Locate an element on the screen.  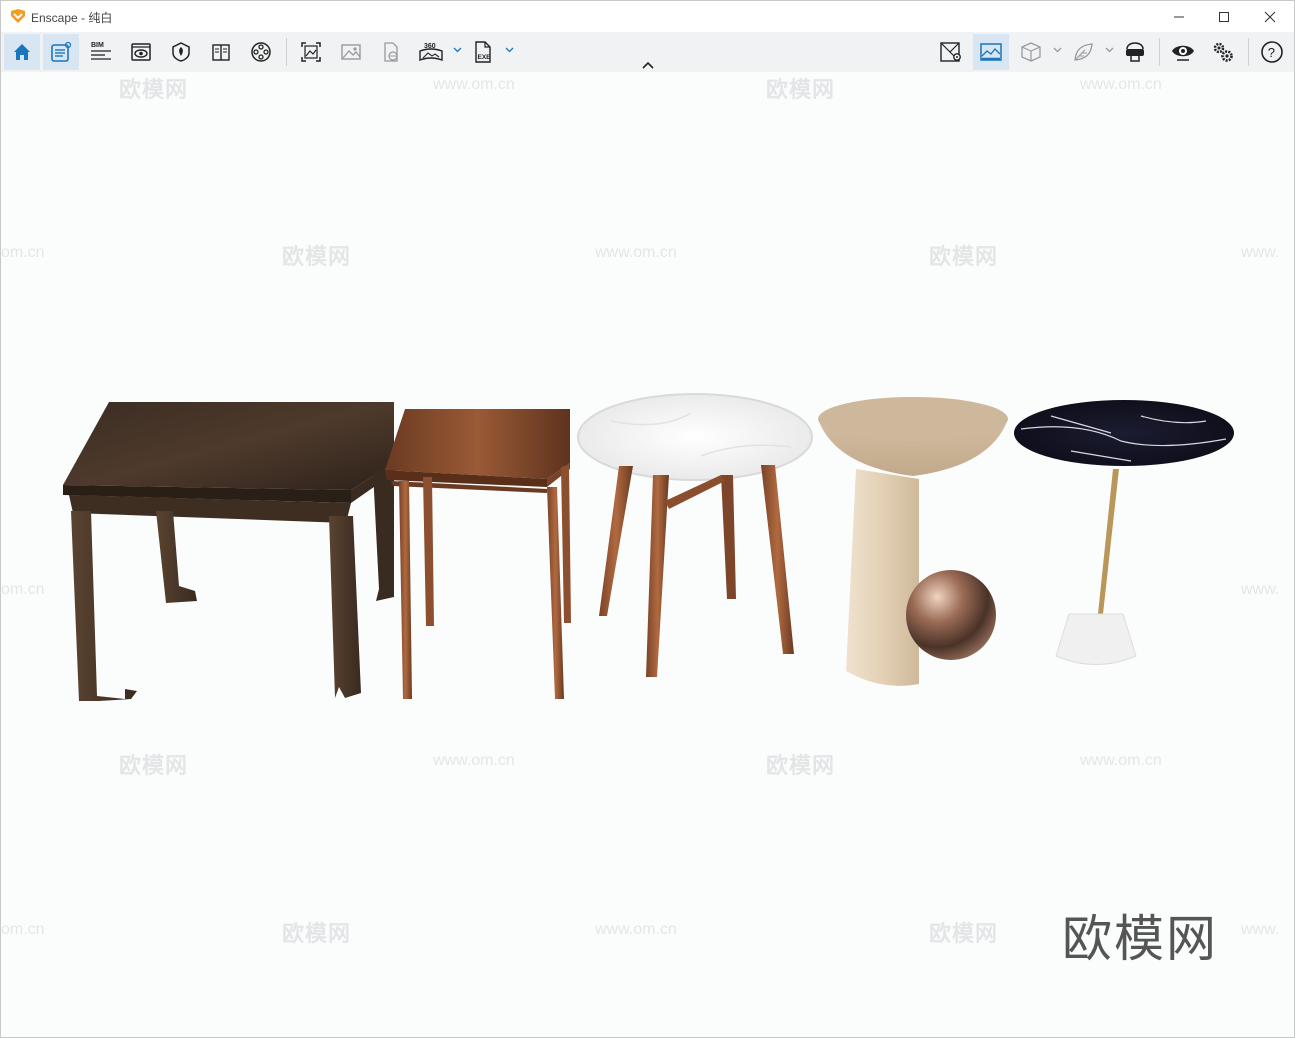
home-icon is located at coordinates (22, 52).